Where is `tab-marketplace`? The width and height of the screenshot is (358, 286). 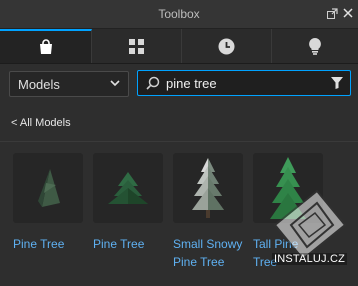 tab-marketplace is located at coordinates (46, 46).